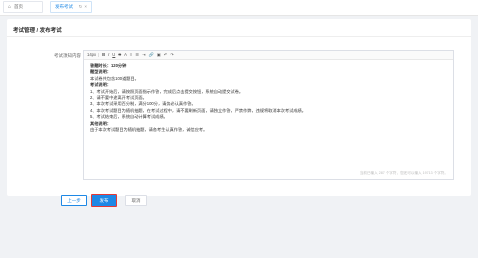 This screenshot has width=478, height=258. I want to click on tab-bar: ⌂ 首页 发布考试 ↻ ×, so click(239, 8).